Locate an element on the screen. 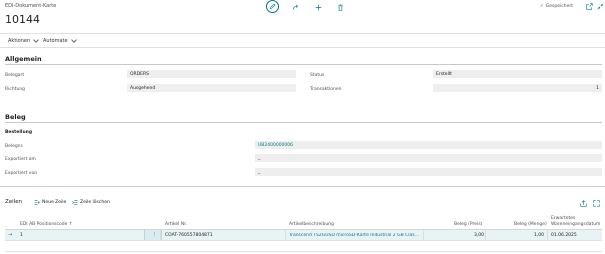 Image resolution: width=605 pixels, height=254 pixels. open-new-window-icon is located at coordinates (589, 6).